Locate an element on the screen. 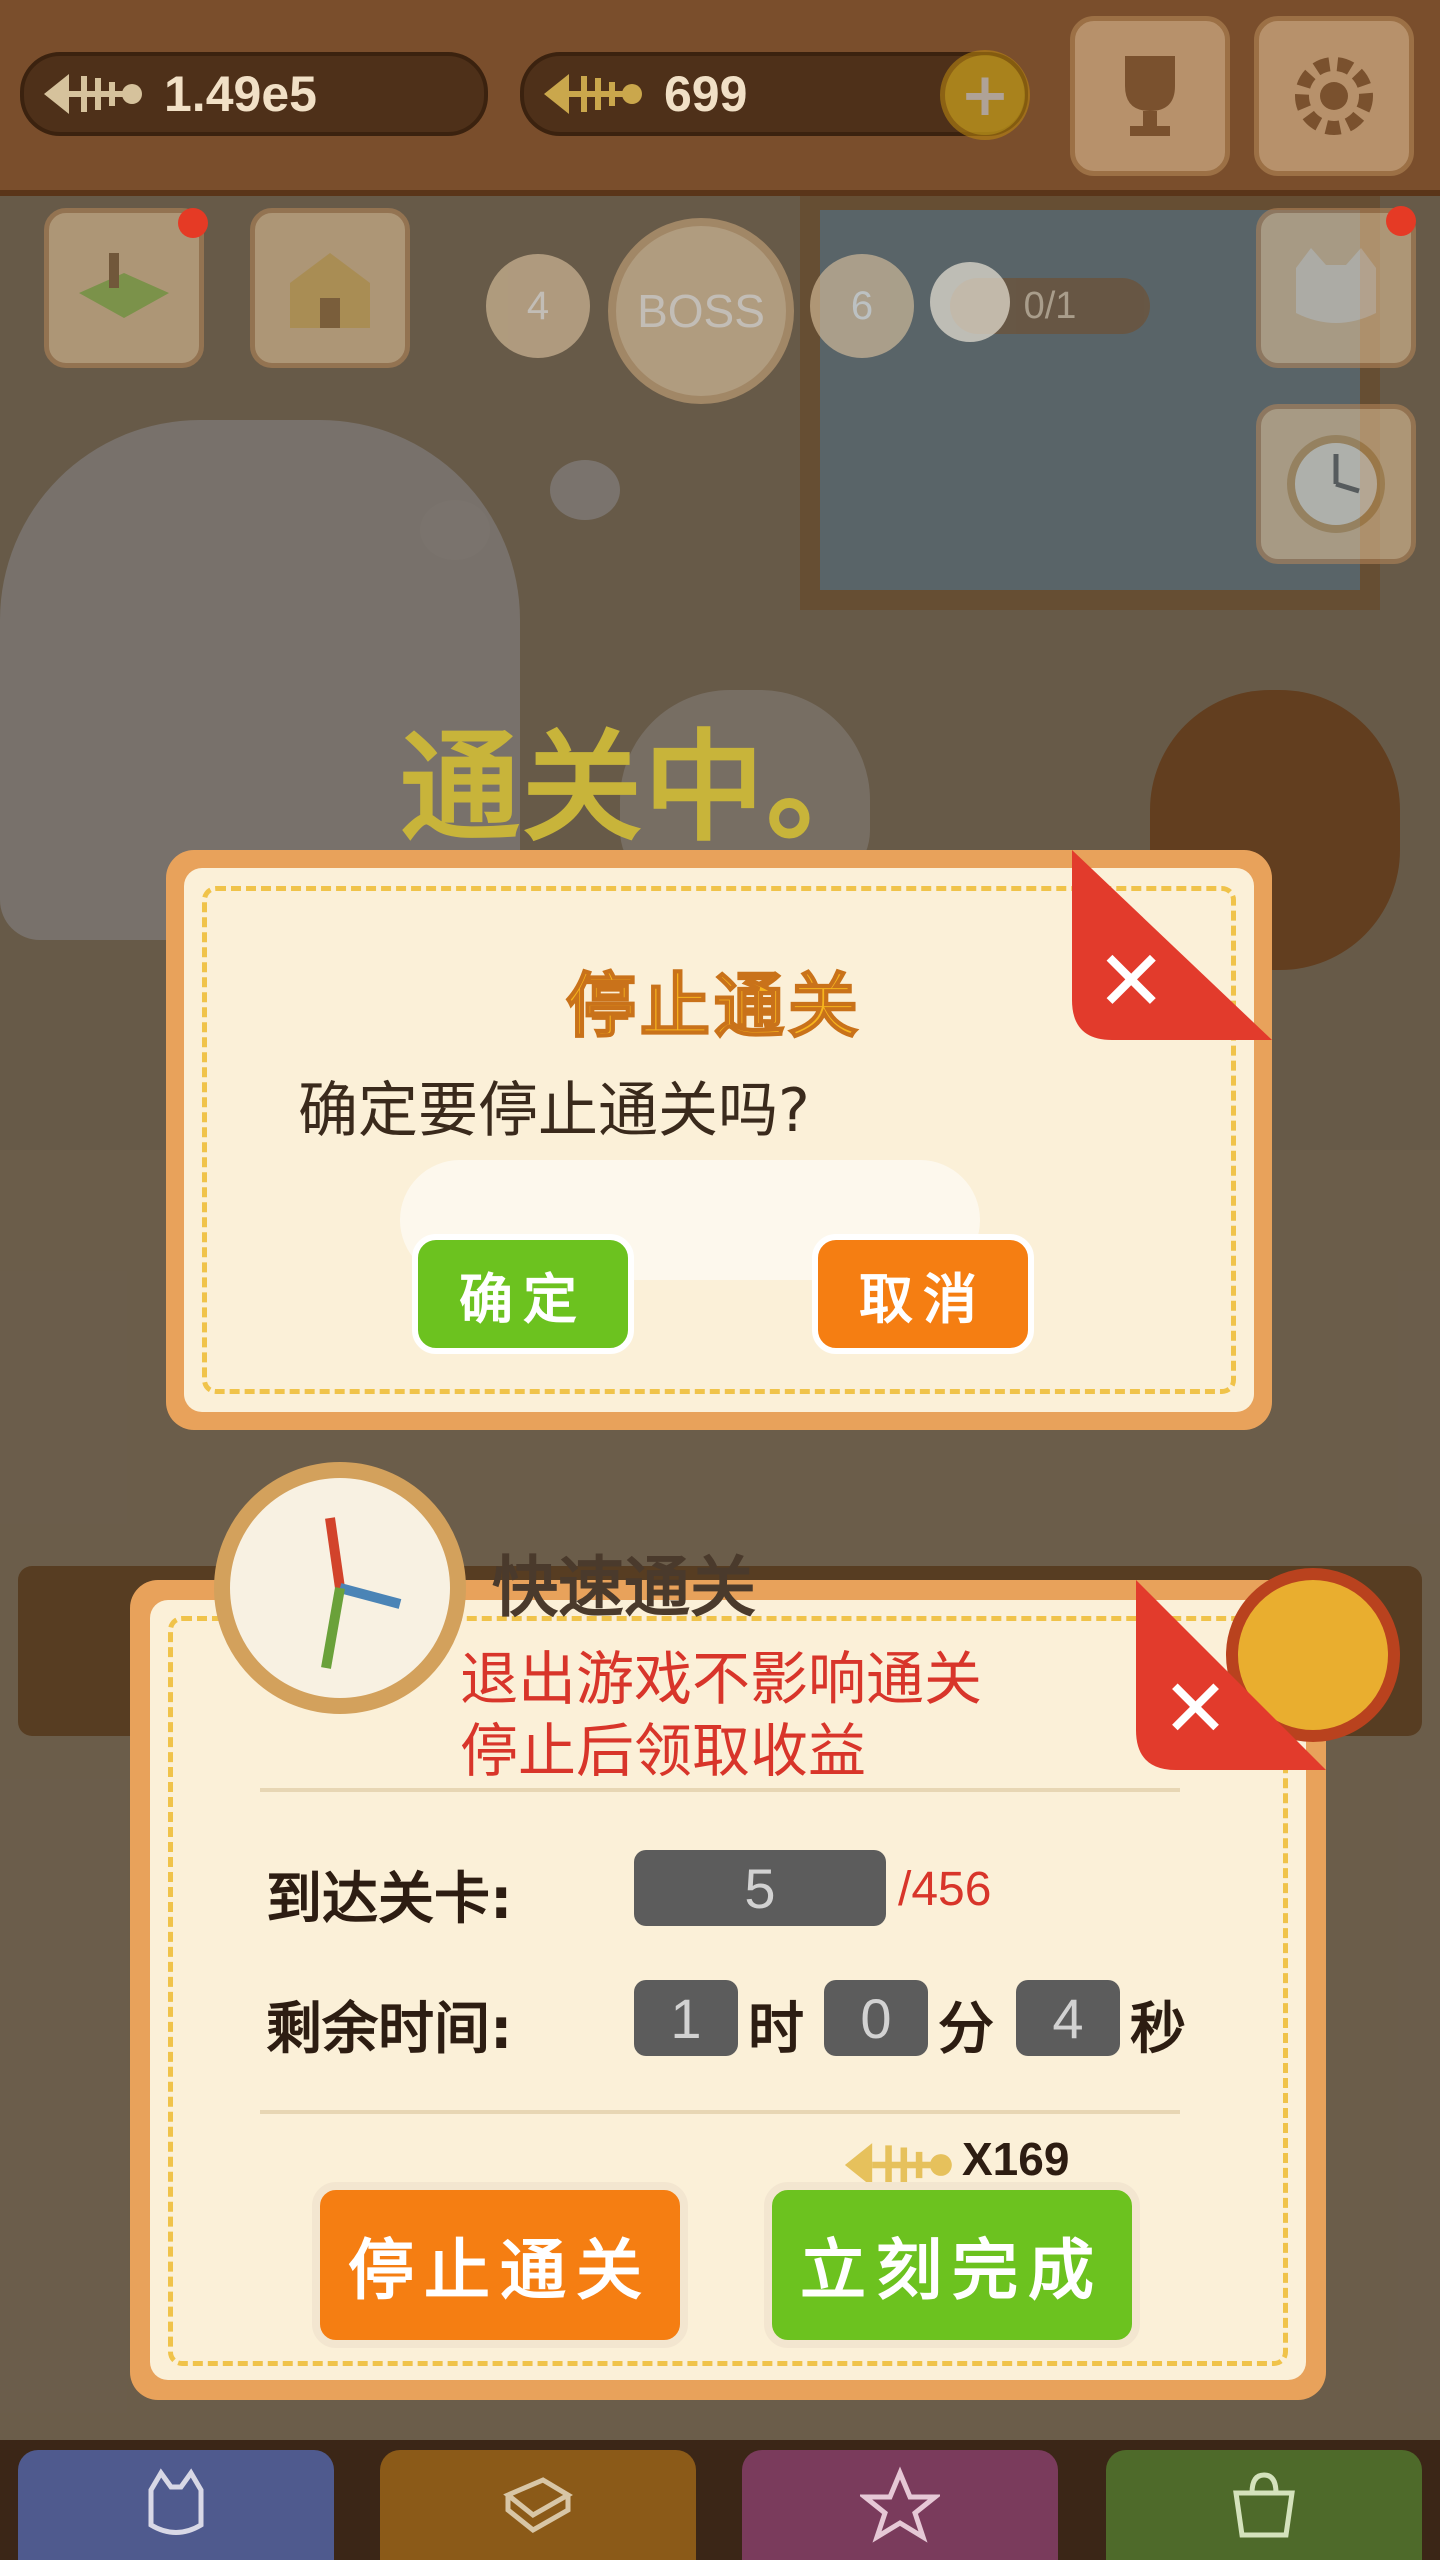 This screenshot has height=2560, width=1440. confirm-button: 确定 is located at coordinates (523, 1294).